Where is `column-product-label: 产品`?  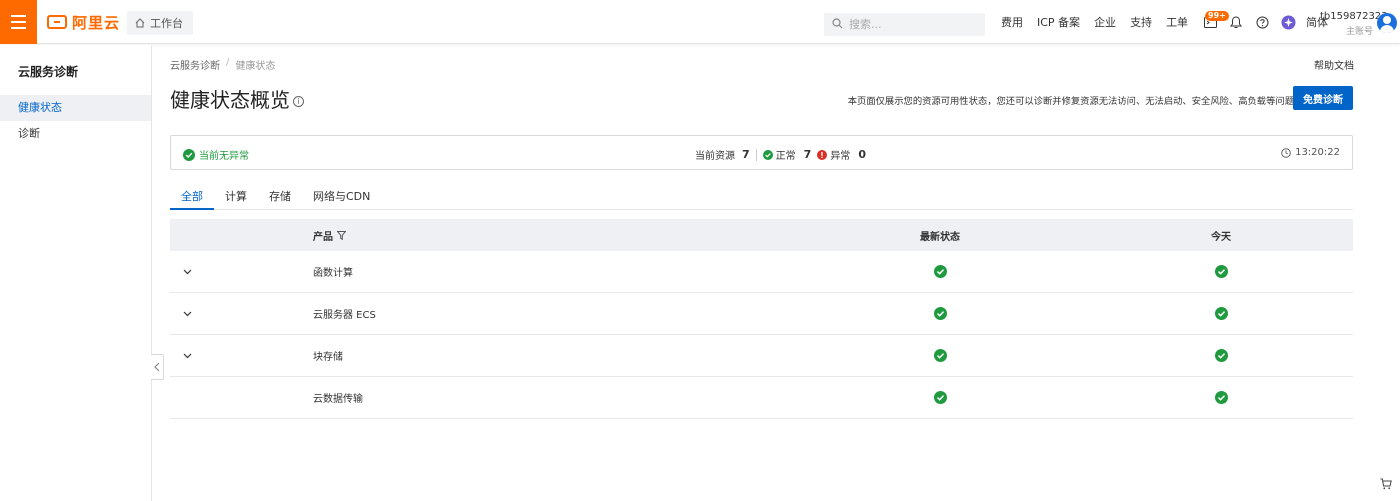 column-product-label: 产品 is located at coordinates (323, 237).